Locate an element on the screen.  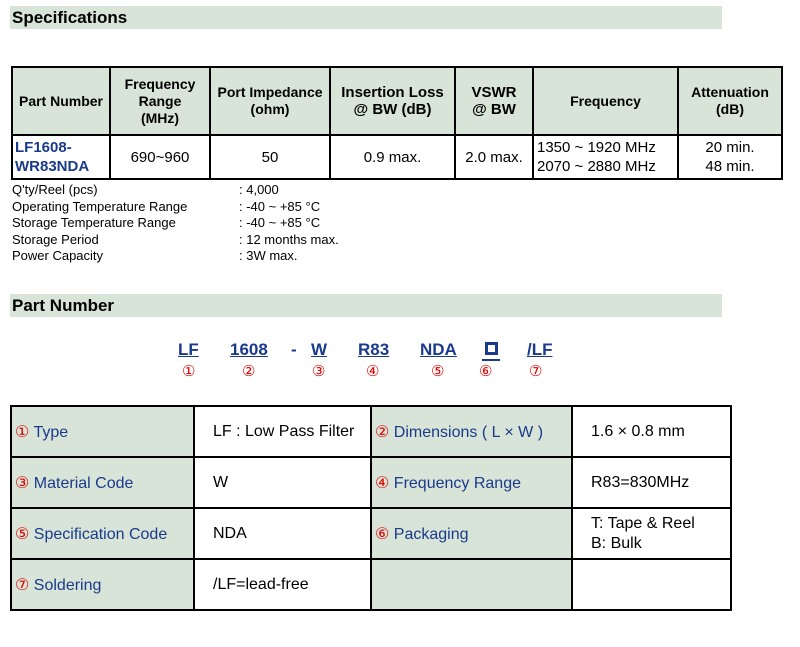
property-value: : 4,000 is located at coordinates (259, 189).